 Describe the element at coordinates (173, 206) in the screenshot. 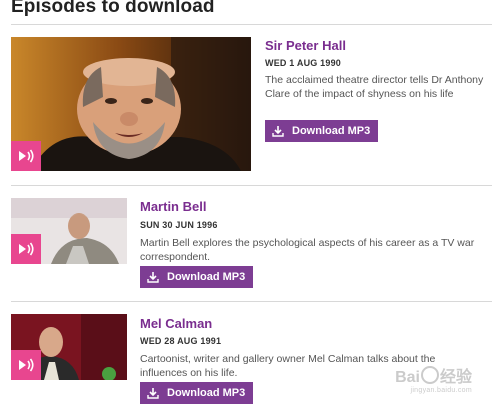

I see `episode-title: Martin Bell` at that location.